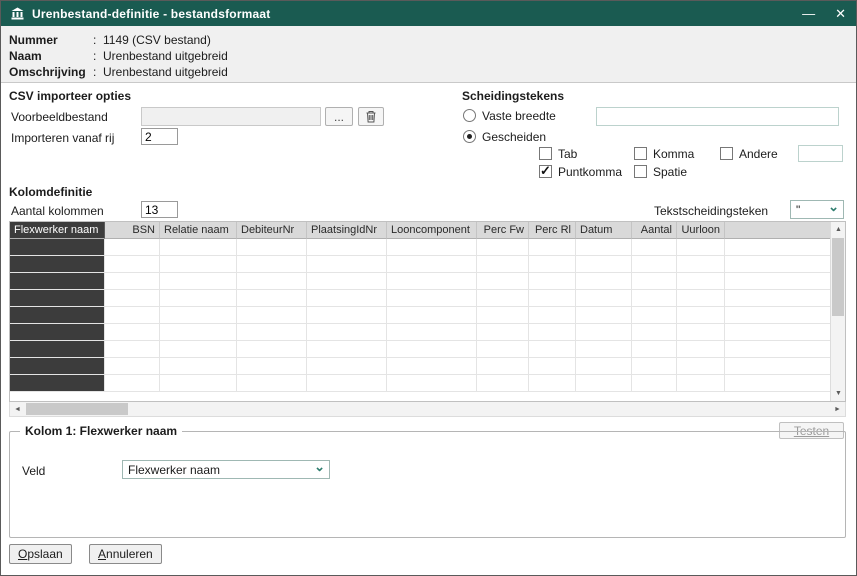 The width and height of the screenshot is (857, 576). I want to click on importeren-vanaf-rij-input, so click(159, 136).